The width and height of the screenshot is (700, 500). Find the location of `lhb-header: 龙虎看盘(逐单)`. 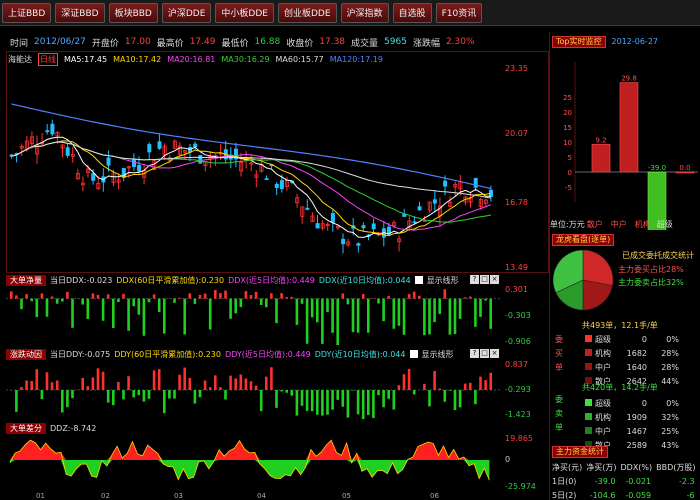

lhb-header: 龙虎看盘(逐单) is located at coordinates (583, 239).